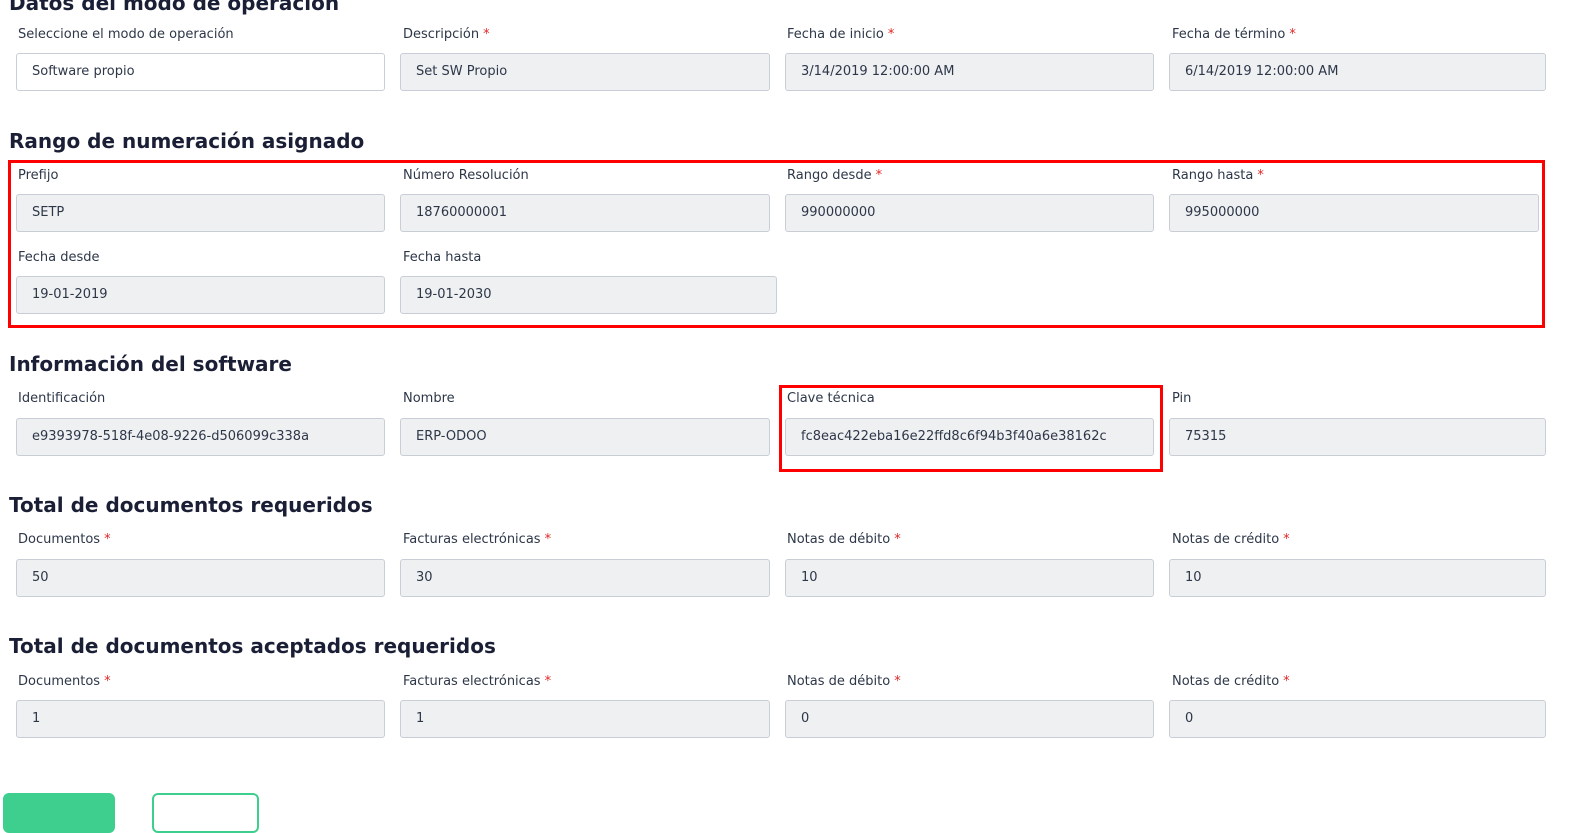 The image size is (1588, 833). What do you see at coordinates (969, 213) in the screenshot?
I see `rango-desde-input: 990000000` at bounding box center [969, 213].